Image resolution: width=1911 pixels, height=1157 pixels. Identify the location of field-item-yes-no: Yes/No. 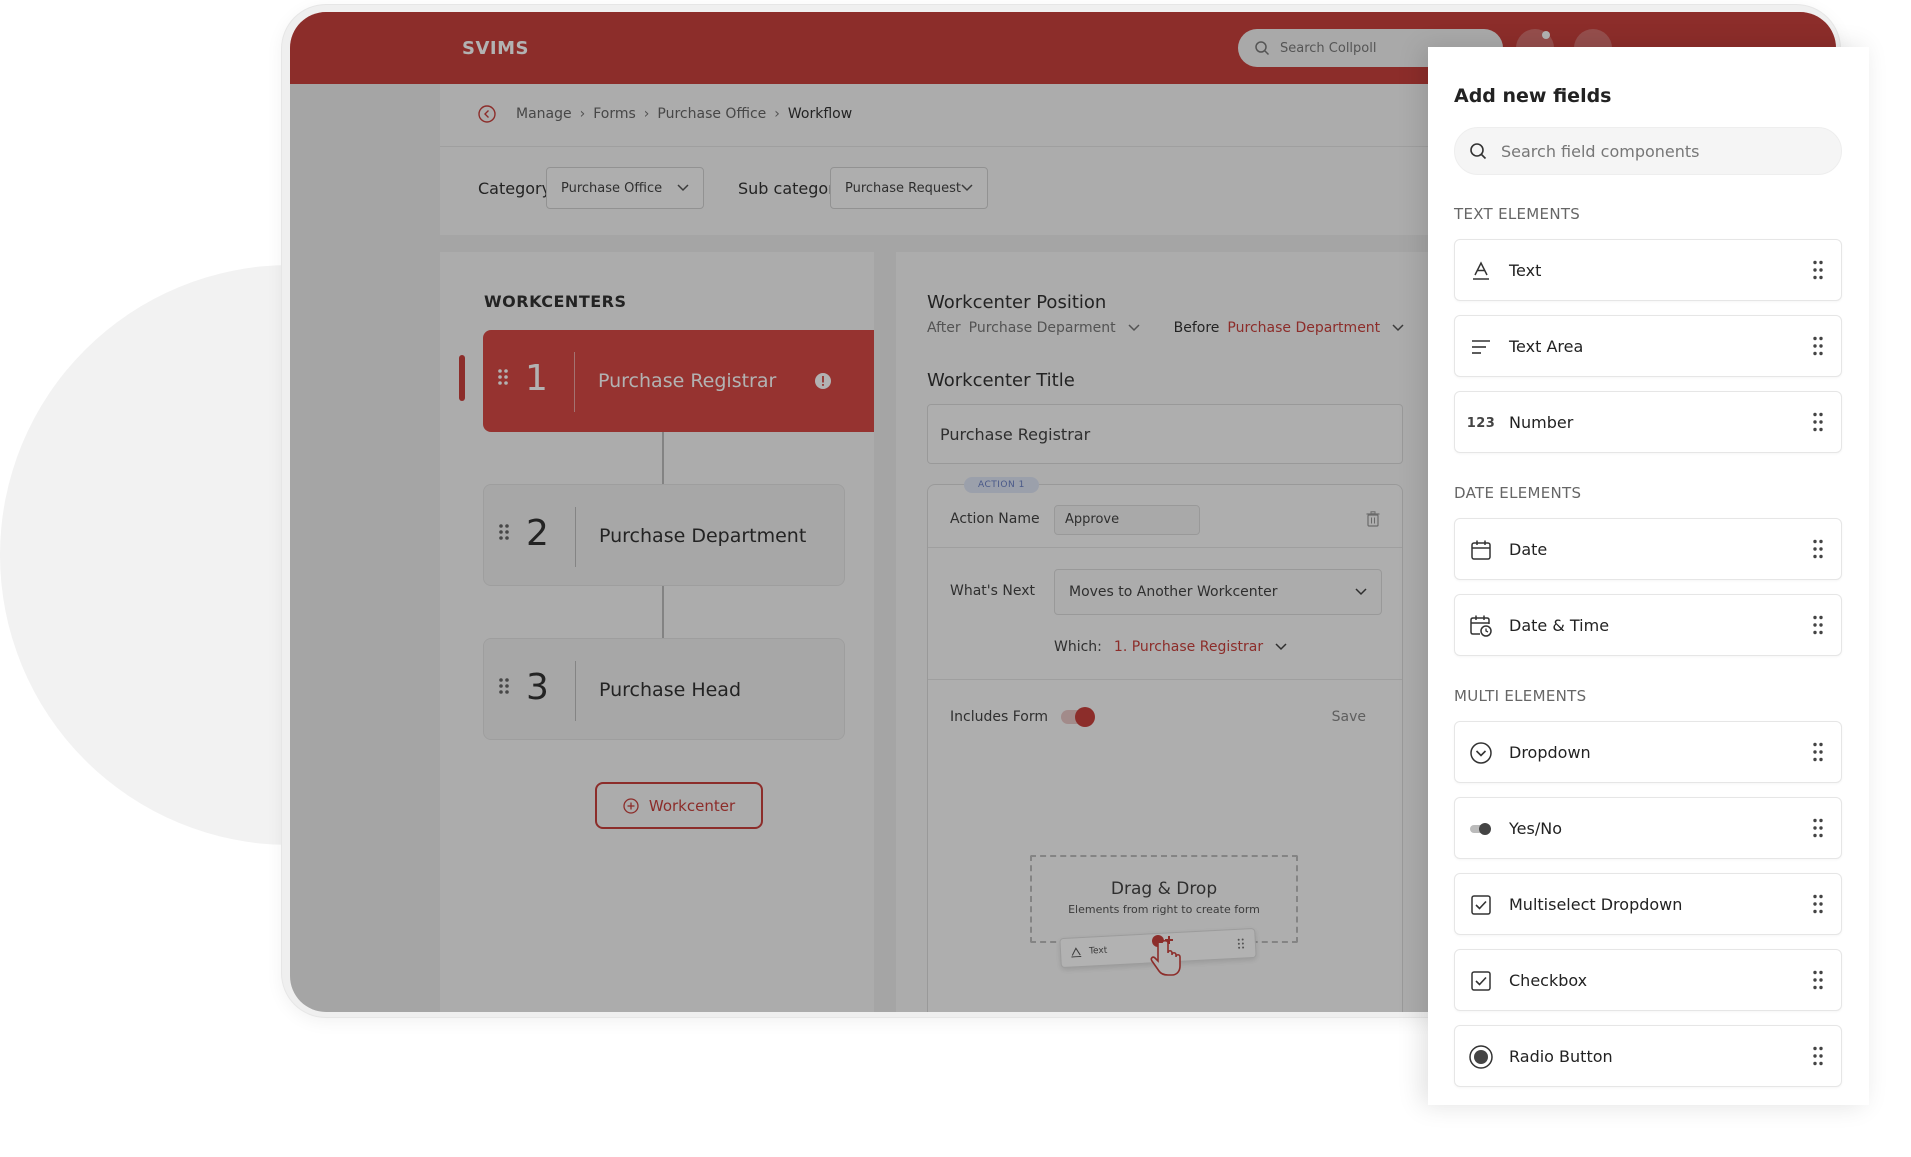
(1648, 828).